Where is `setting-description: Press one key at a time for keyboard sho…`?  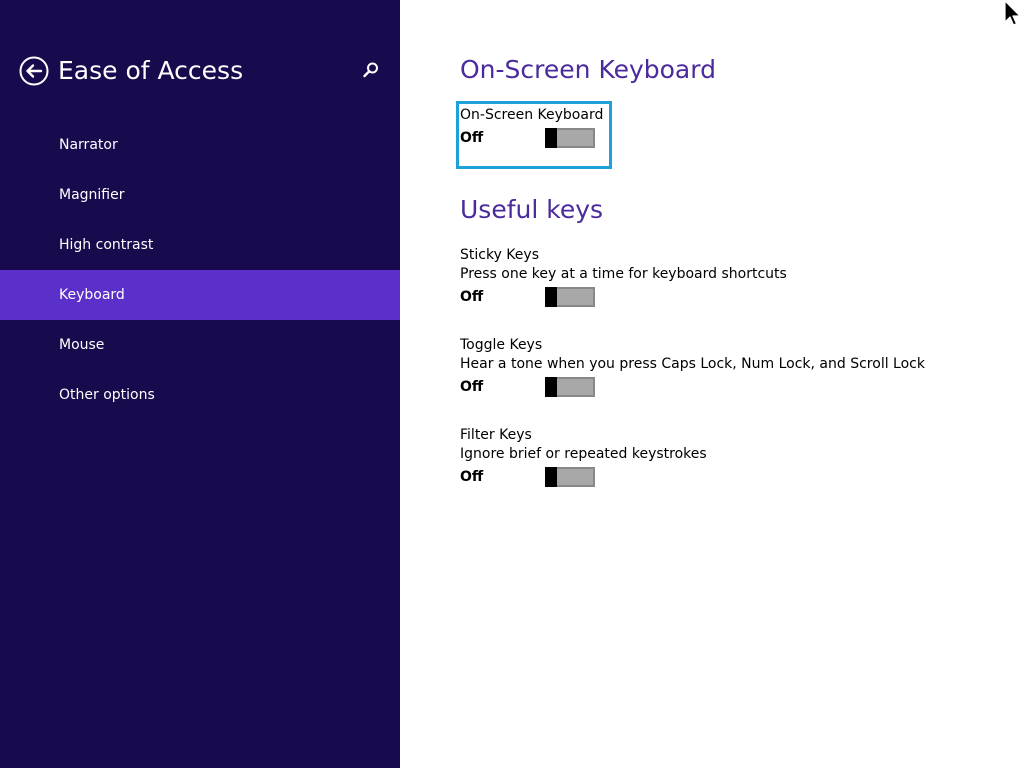
setting-description: Press one key at a time for keyboard sho… is located at coordinates (623, 274).